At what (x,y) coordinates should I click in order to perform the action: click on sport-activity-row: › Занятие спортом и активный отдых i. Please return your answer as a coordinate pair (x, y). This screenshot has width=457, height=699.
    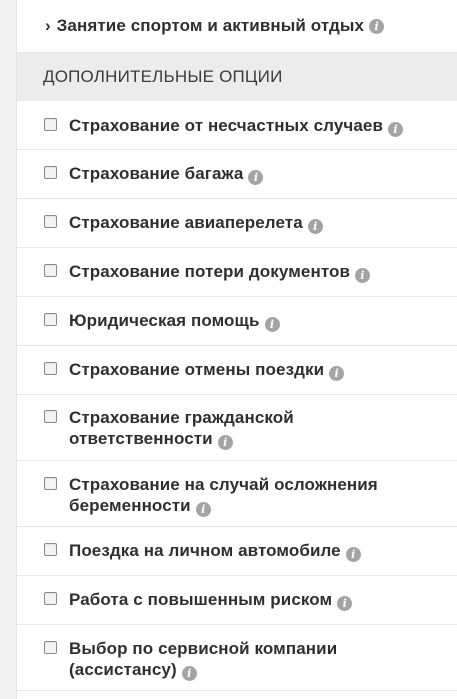
    Looking at the image, I should click on (237, 26).